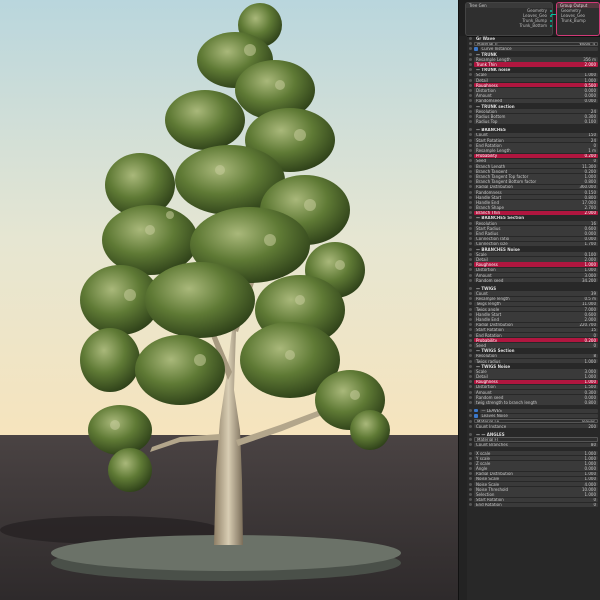 Image resolution: width=600 pixels, height=600 pixels. Describe the element at coordinates (536, 361) in the screenshot. I see `value-slider: Twigs radius 1.000` at that location.